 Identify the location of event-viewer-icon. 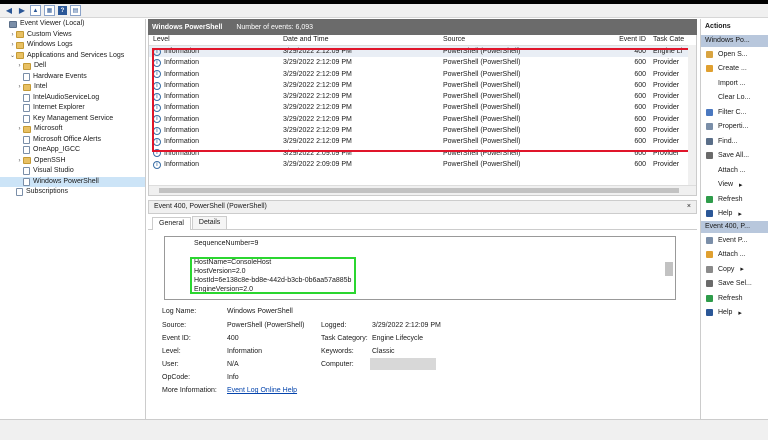
(13, 24).